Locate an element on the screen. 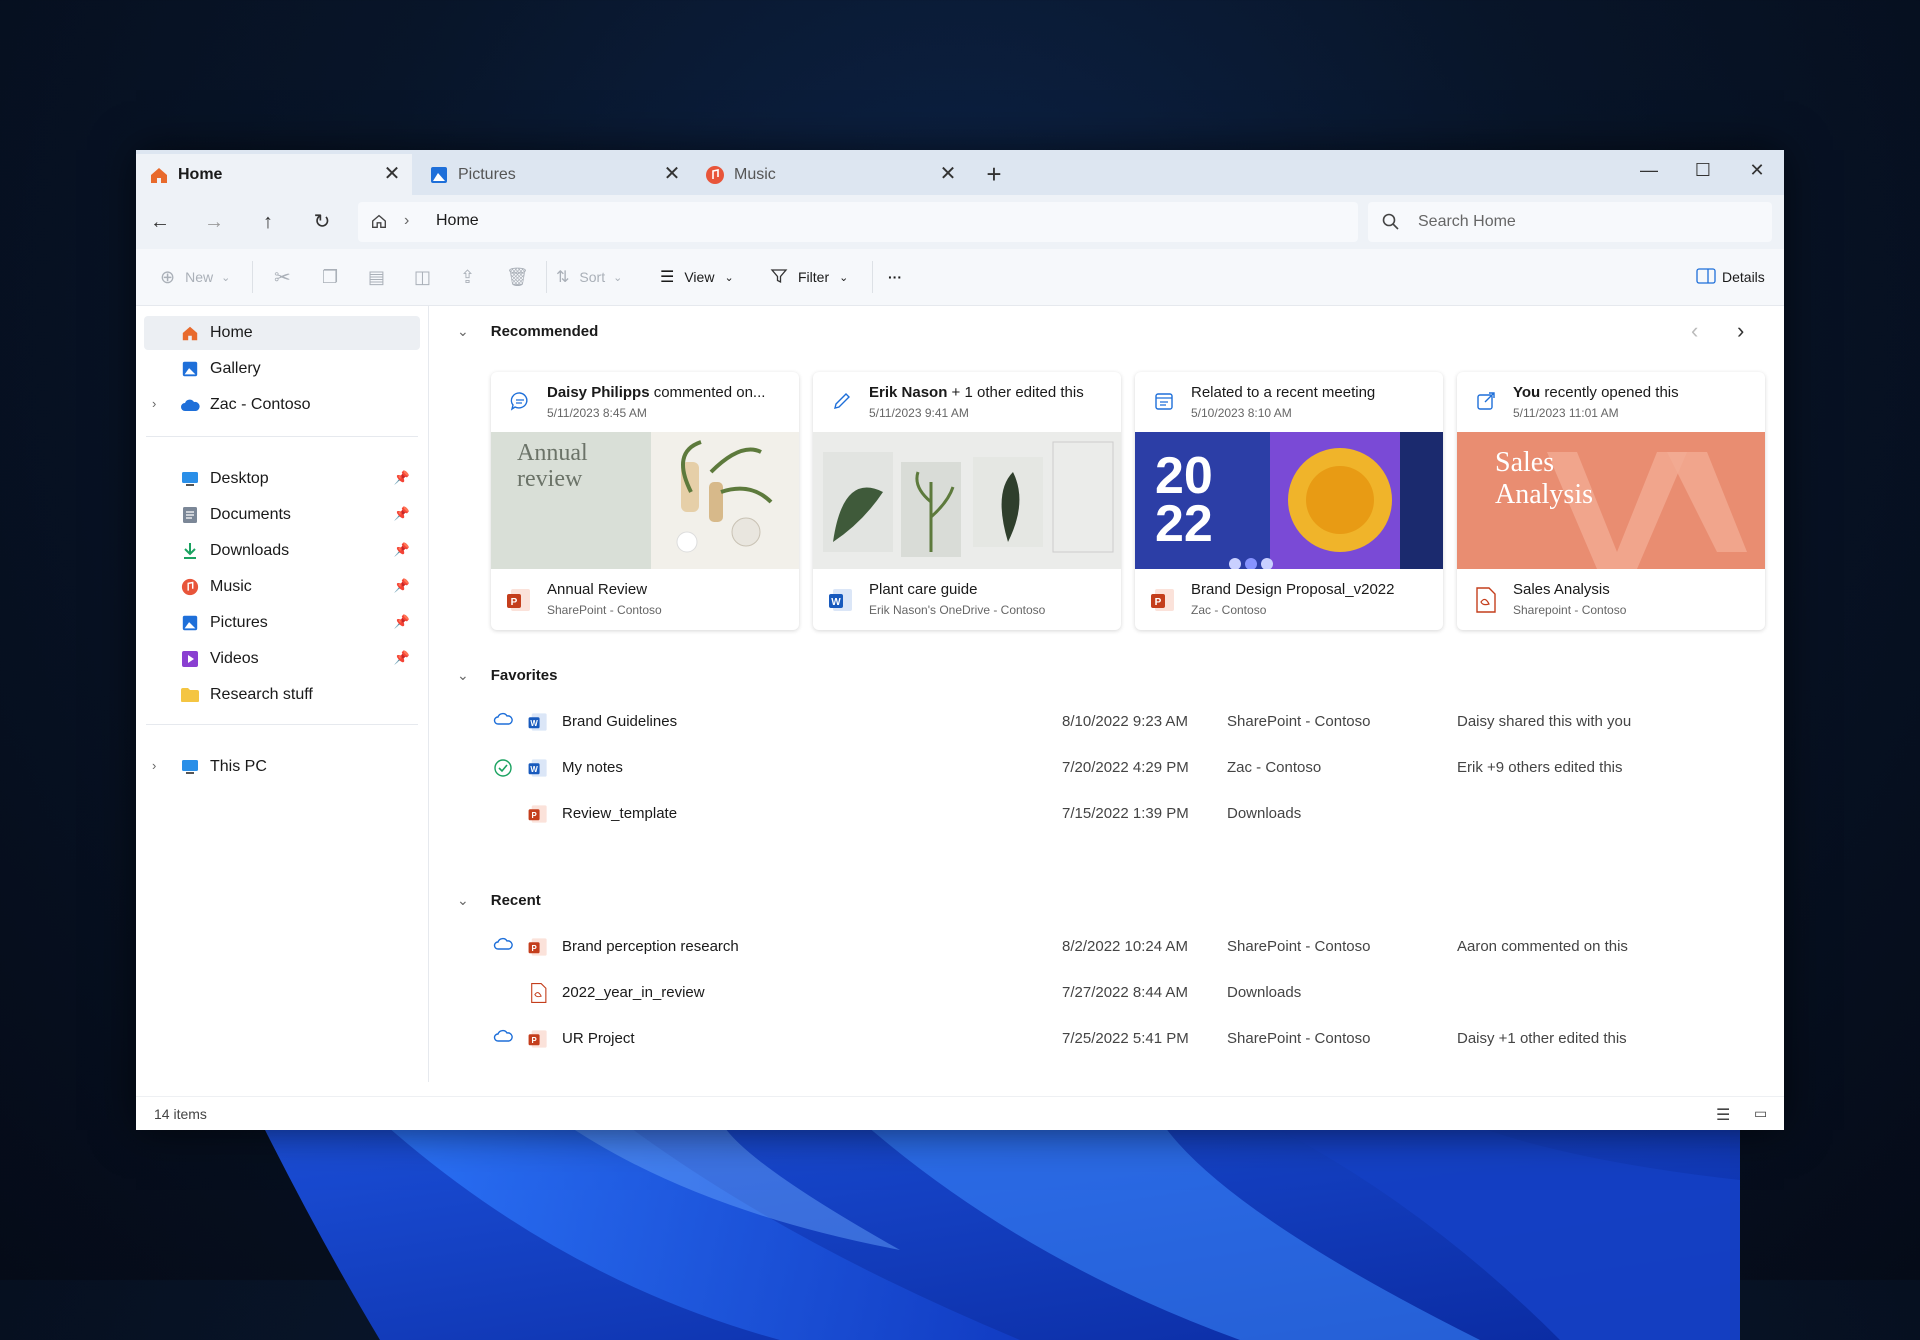  section-recommended: ⌄ Recommended is located at coordinates (527, 331).